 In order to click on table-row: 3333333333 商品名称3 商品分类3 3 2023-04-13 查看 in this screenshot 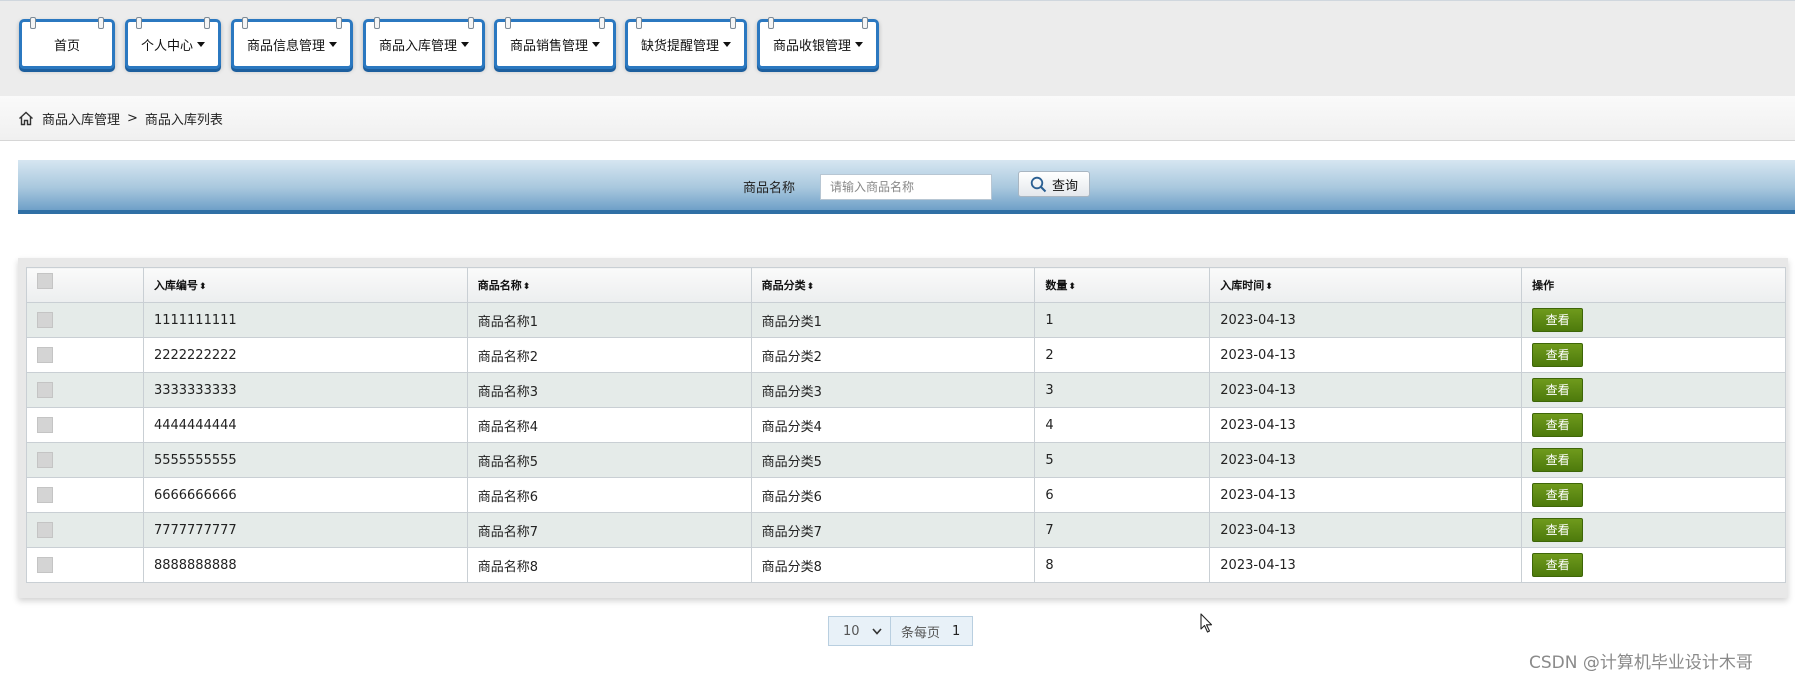, I will do `click(906, 390)`.